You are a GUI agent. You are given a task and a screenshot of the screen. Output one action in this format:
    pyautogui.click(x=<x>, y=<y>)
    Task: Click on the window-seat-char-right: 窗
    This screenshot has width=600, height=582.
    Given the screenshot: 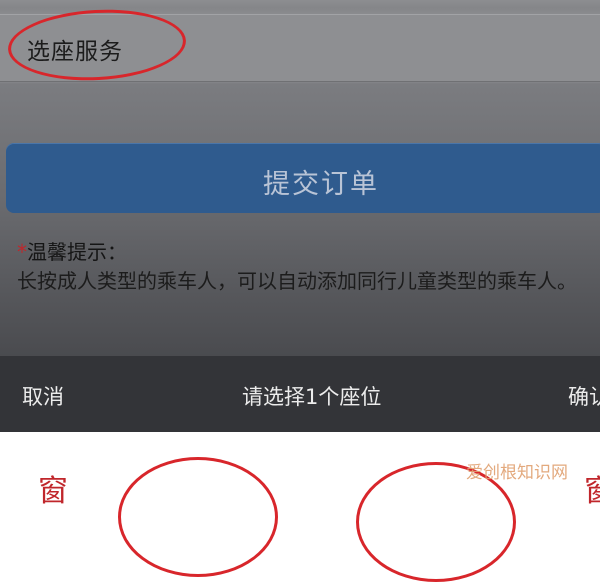 What is the action you would take?
    pyautogui.click(x=592, y=491)
    